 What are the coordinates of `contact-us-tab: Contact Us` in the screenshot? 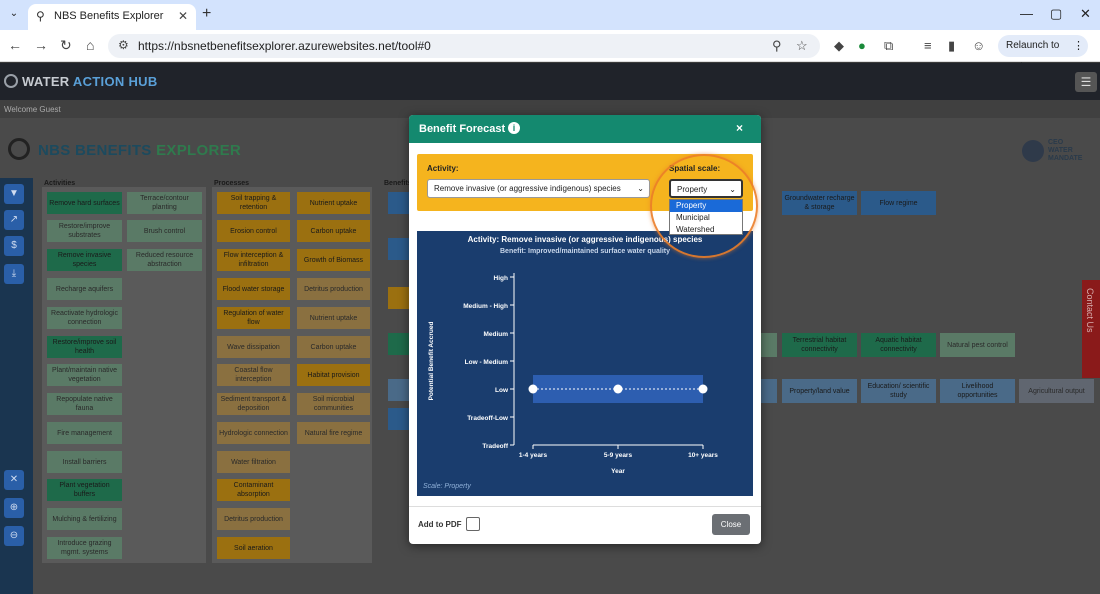 It's located at (1091, 329).